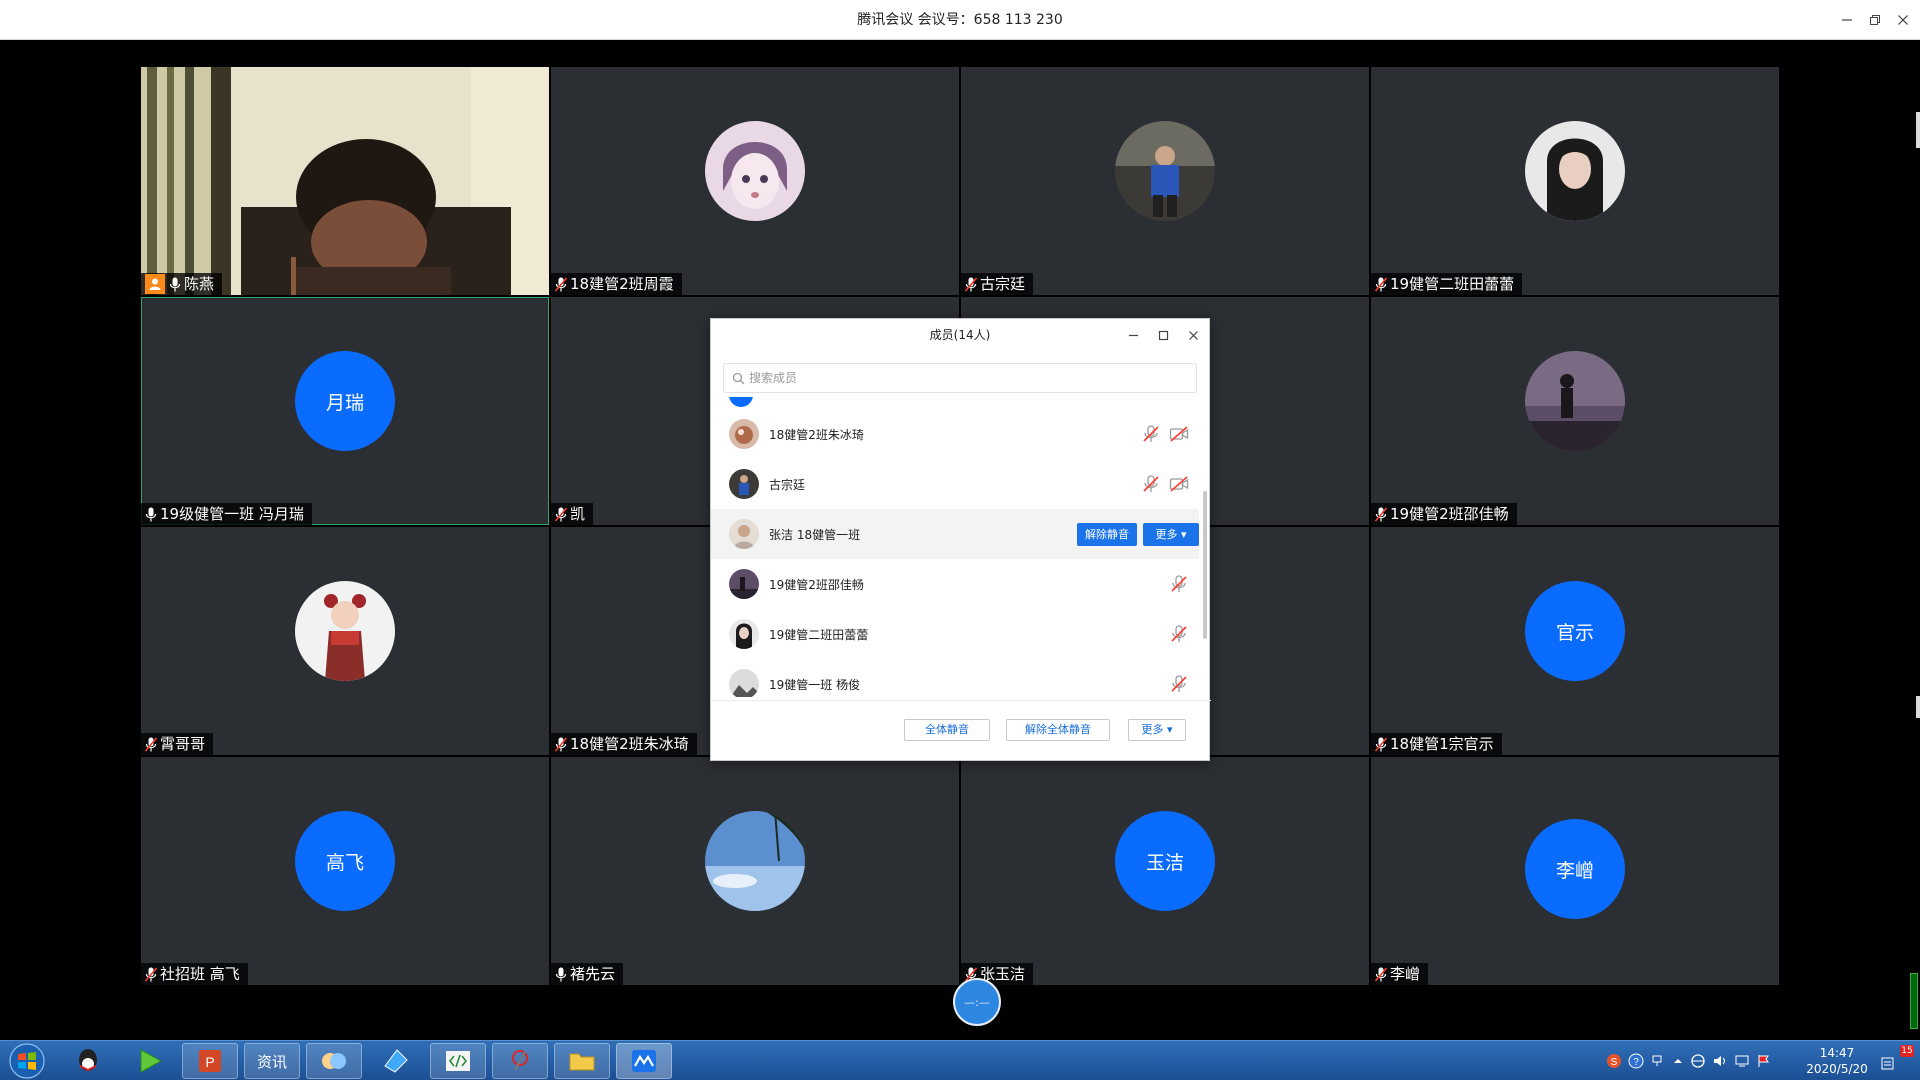 The image size is (1920, 1080). Describe the element at coordinates (955, 484) in the screenshot. I see `member-row: 古宗廷` at that location.